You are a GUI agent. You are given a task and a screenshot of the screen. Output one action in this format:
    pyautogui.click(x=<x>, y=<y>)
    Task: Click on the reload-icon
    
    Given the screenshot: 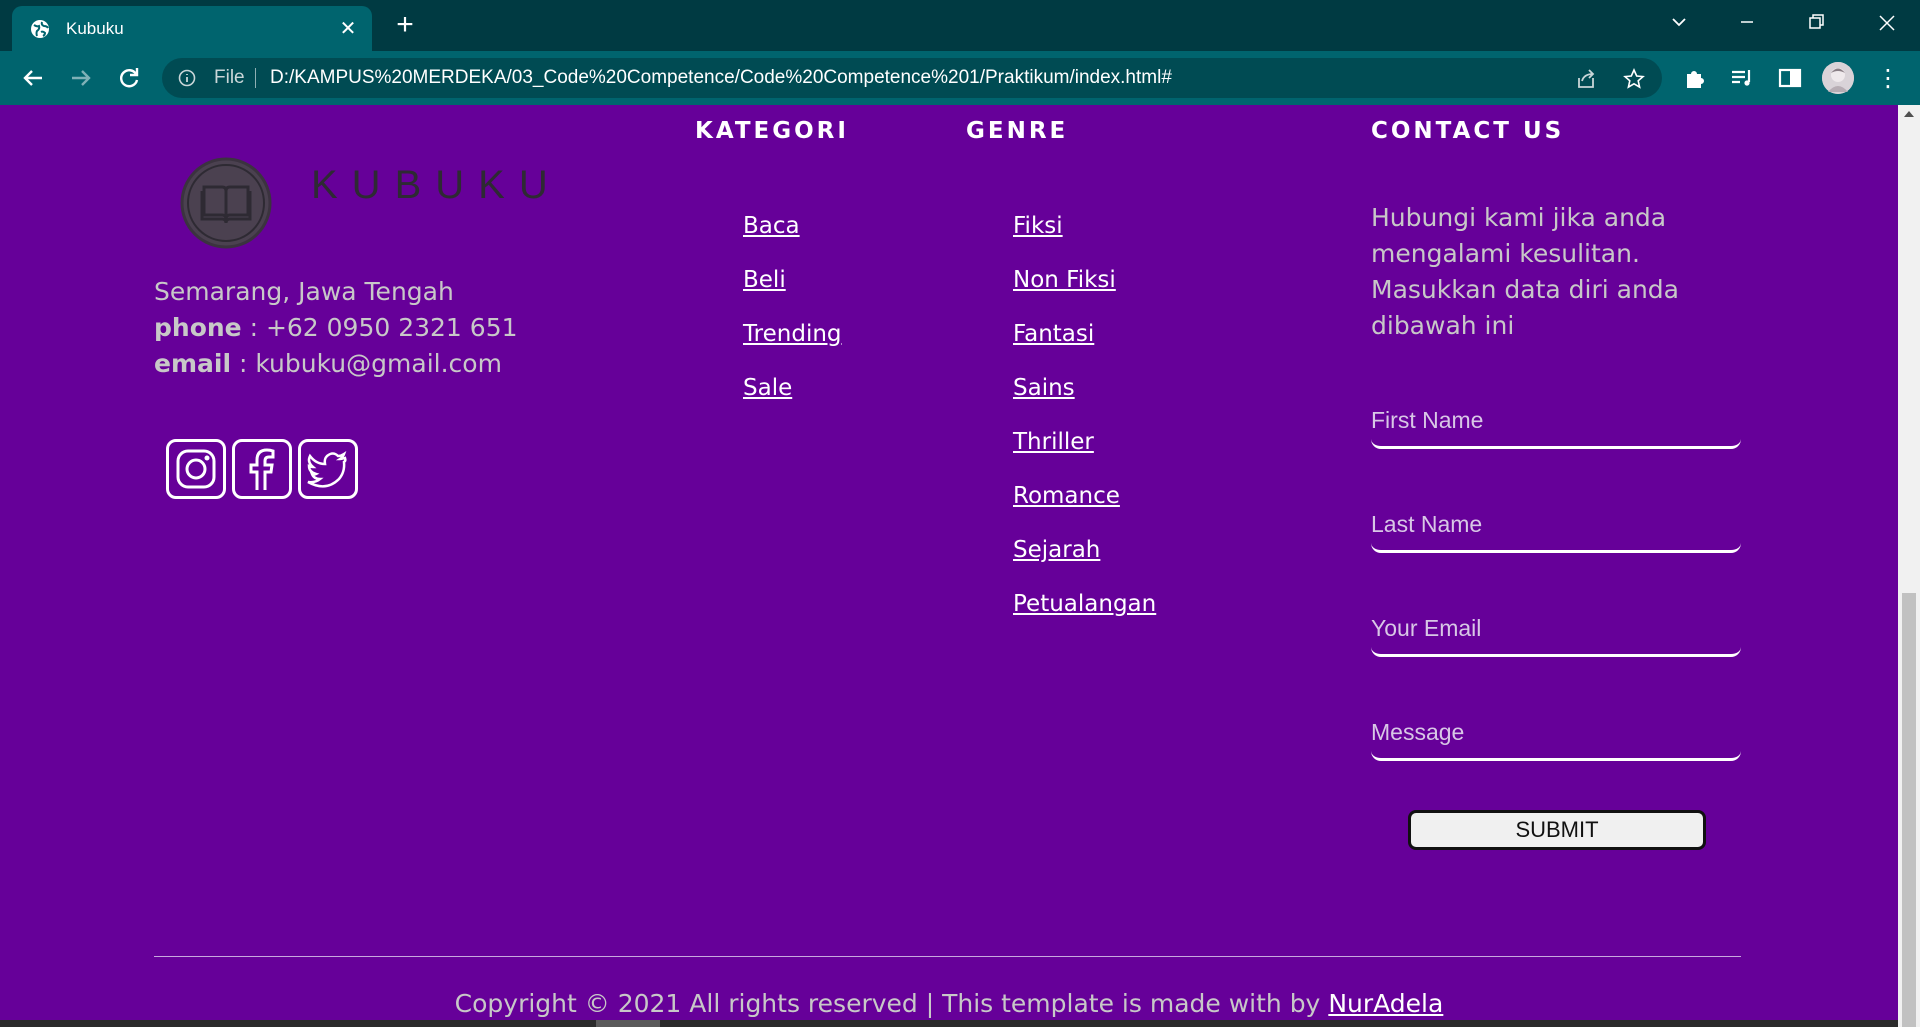 What is the action you would take?
    pyautogui.click(x=129, y=78)
    